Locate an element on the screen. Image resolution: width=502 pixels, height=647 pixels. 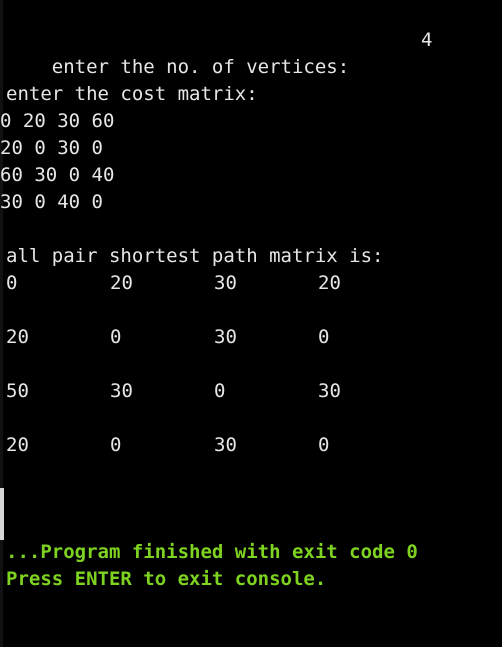
input-row: 0 20 30 60 is located at coordinates (57, 121).